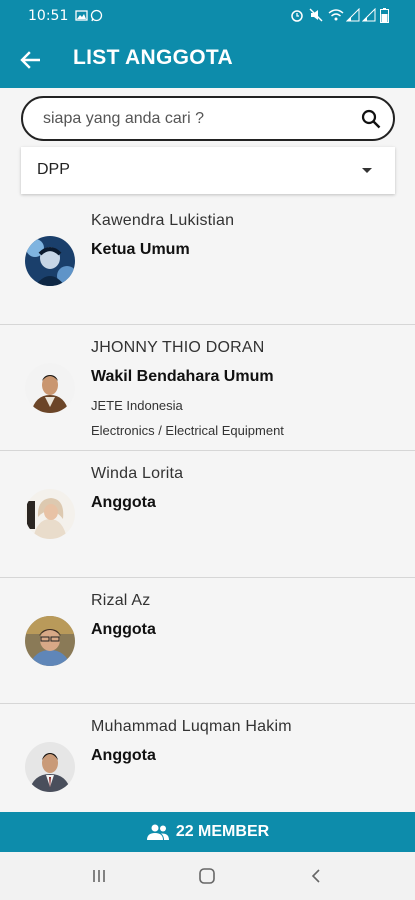  What do you see at coordinates (297, 16) in the screenshot?
I see `alarm-icon` at bounding box center [297, 16].